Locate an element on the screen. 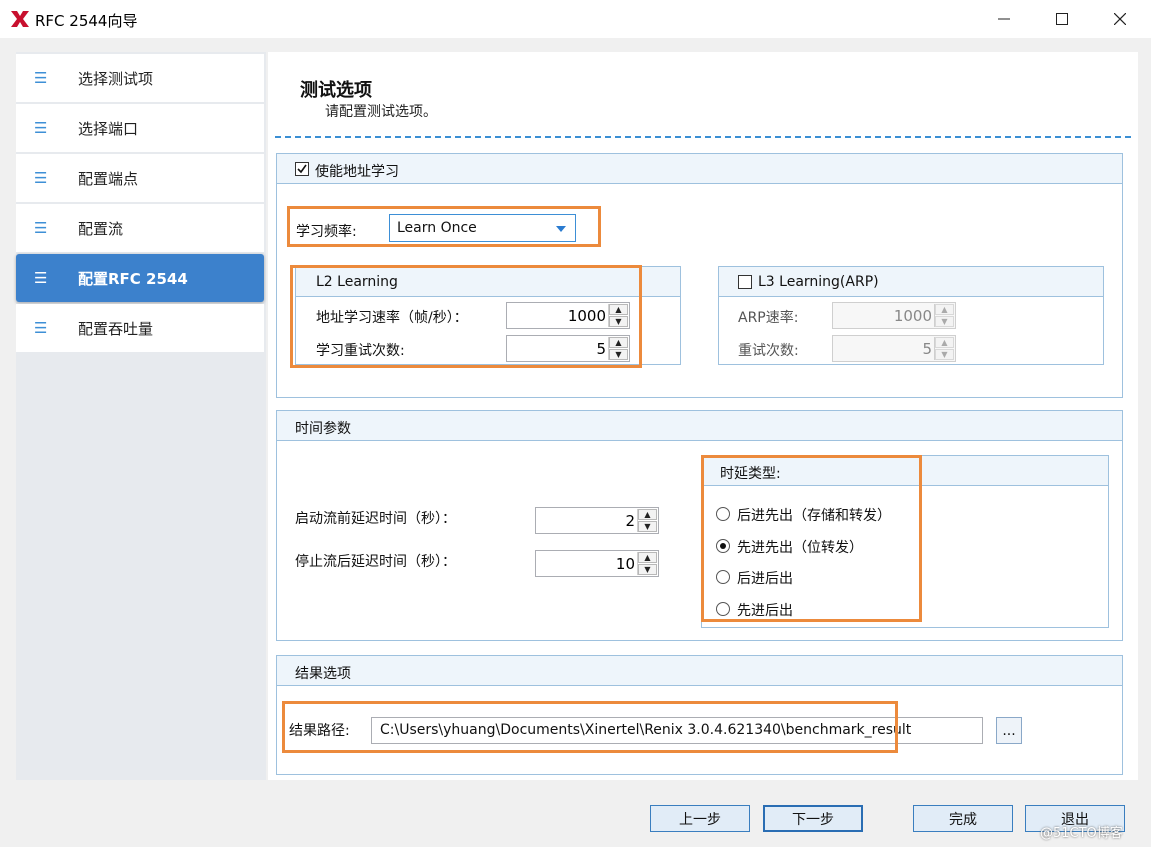  next-label: 下一步 is located at coordinates (813, 819).